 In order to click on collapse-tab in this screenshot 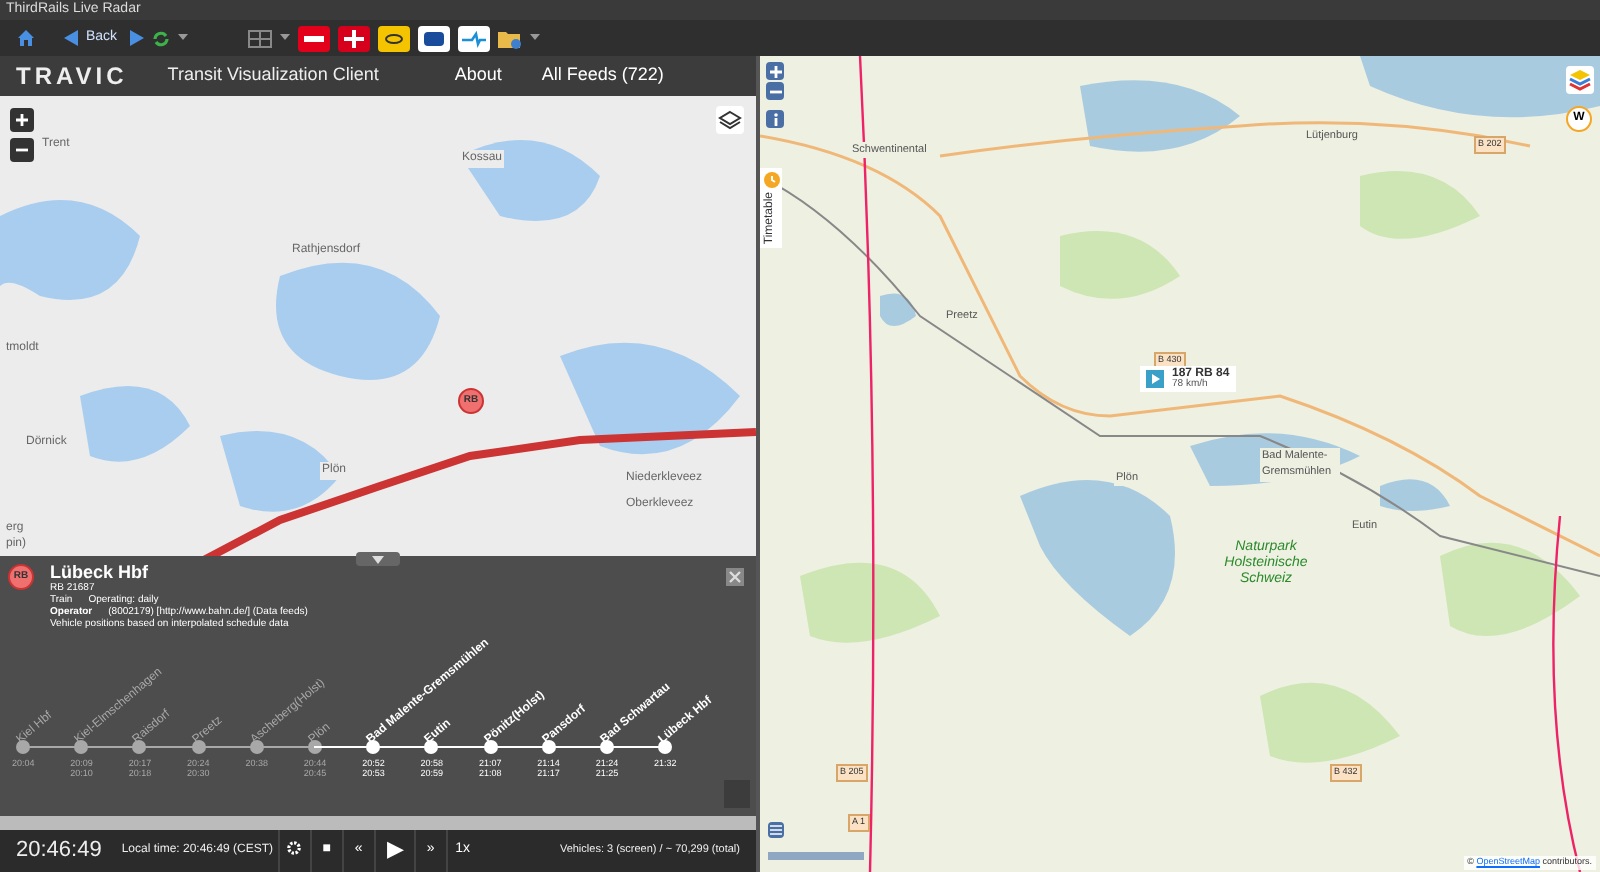, I will do `click(378, 559)`.